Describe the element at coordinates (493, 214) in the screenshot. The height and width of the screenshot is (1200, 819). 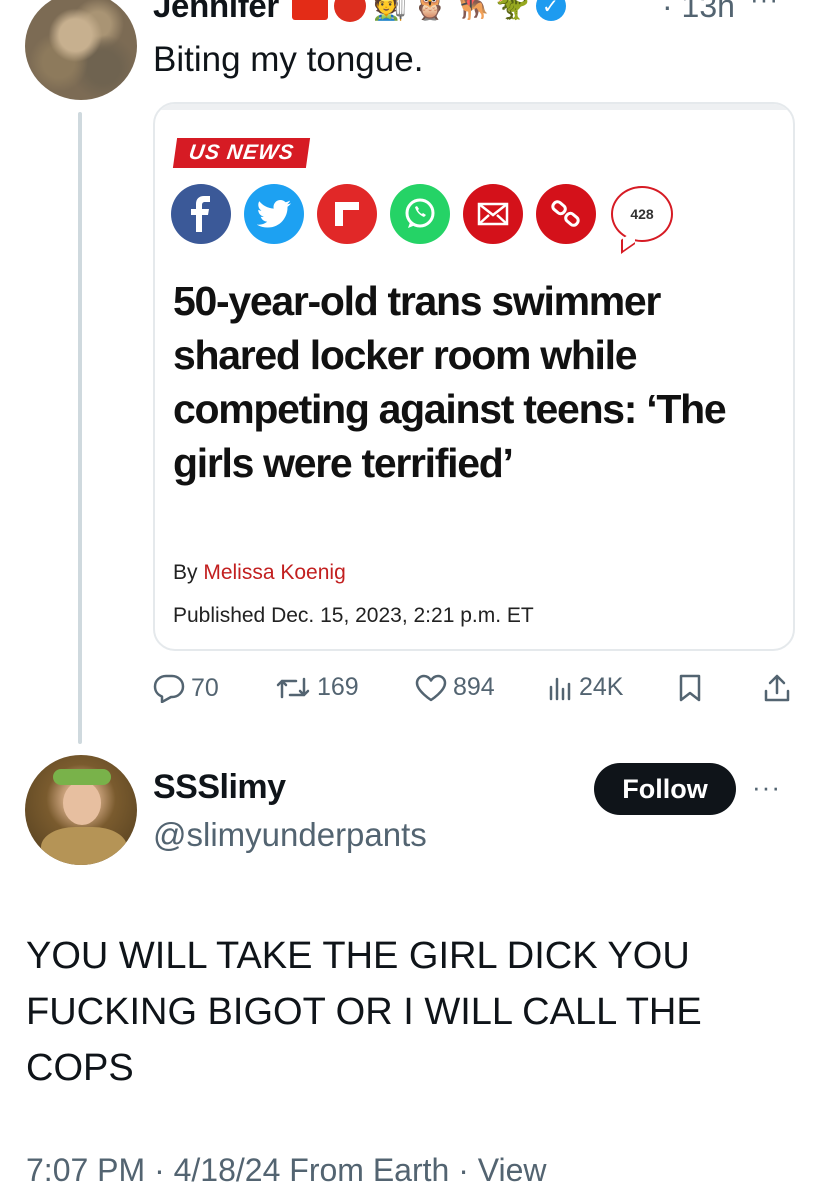
I see `email-share-icon` at that location.